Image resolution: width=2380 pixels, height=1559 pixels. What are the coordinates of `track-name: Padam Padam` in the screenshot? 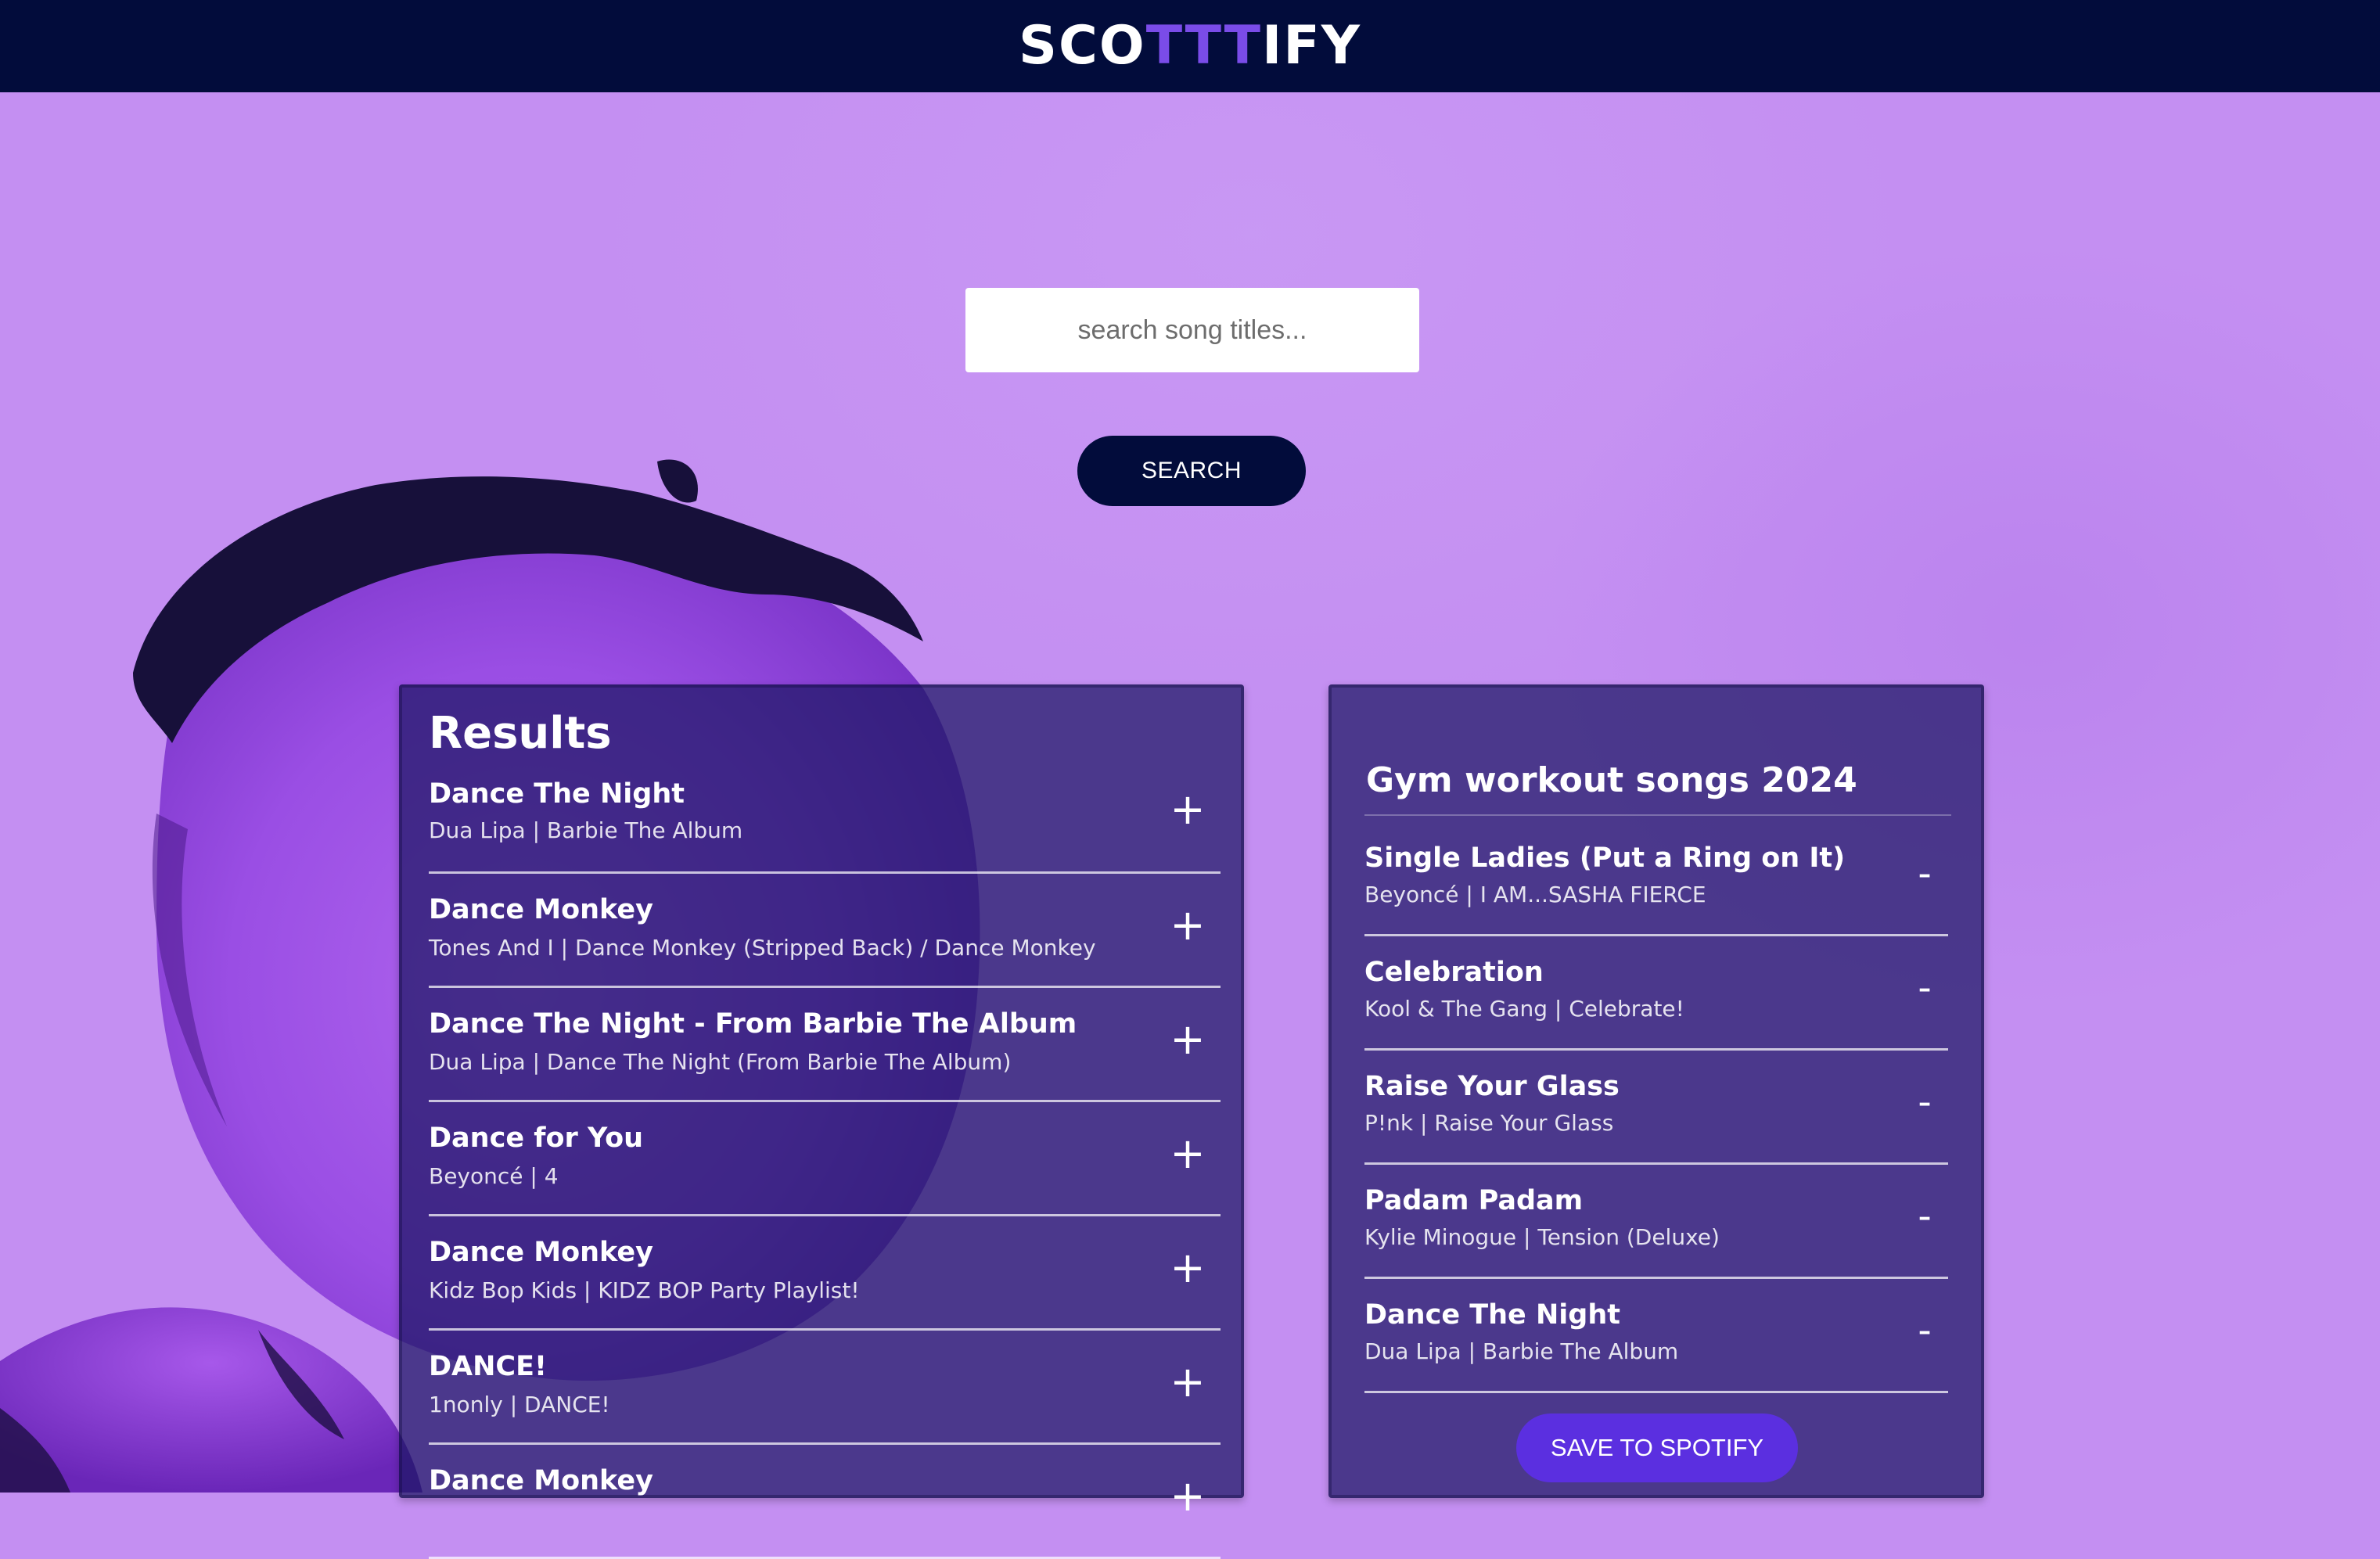 It's located at (1474, 1200).